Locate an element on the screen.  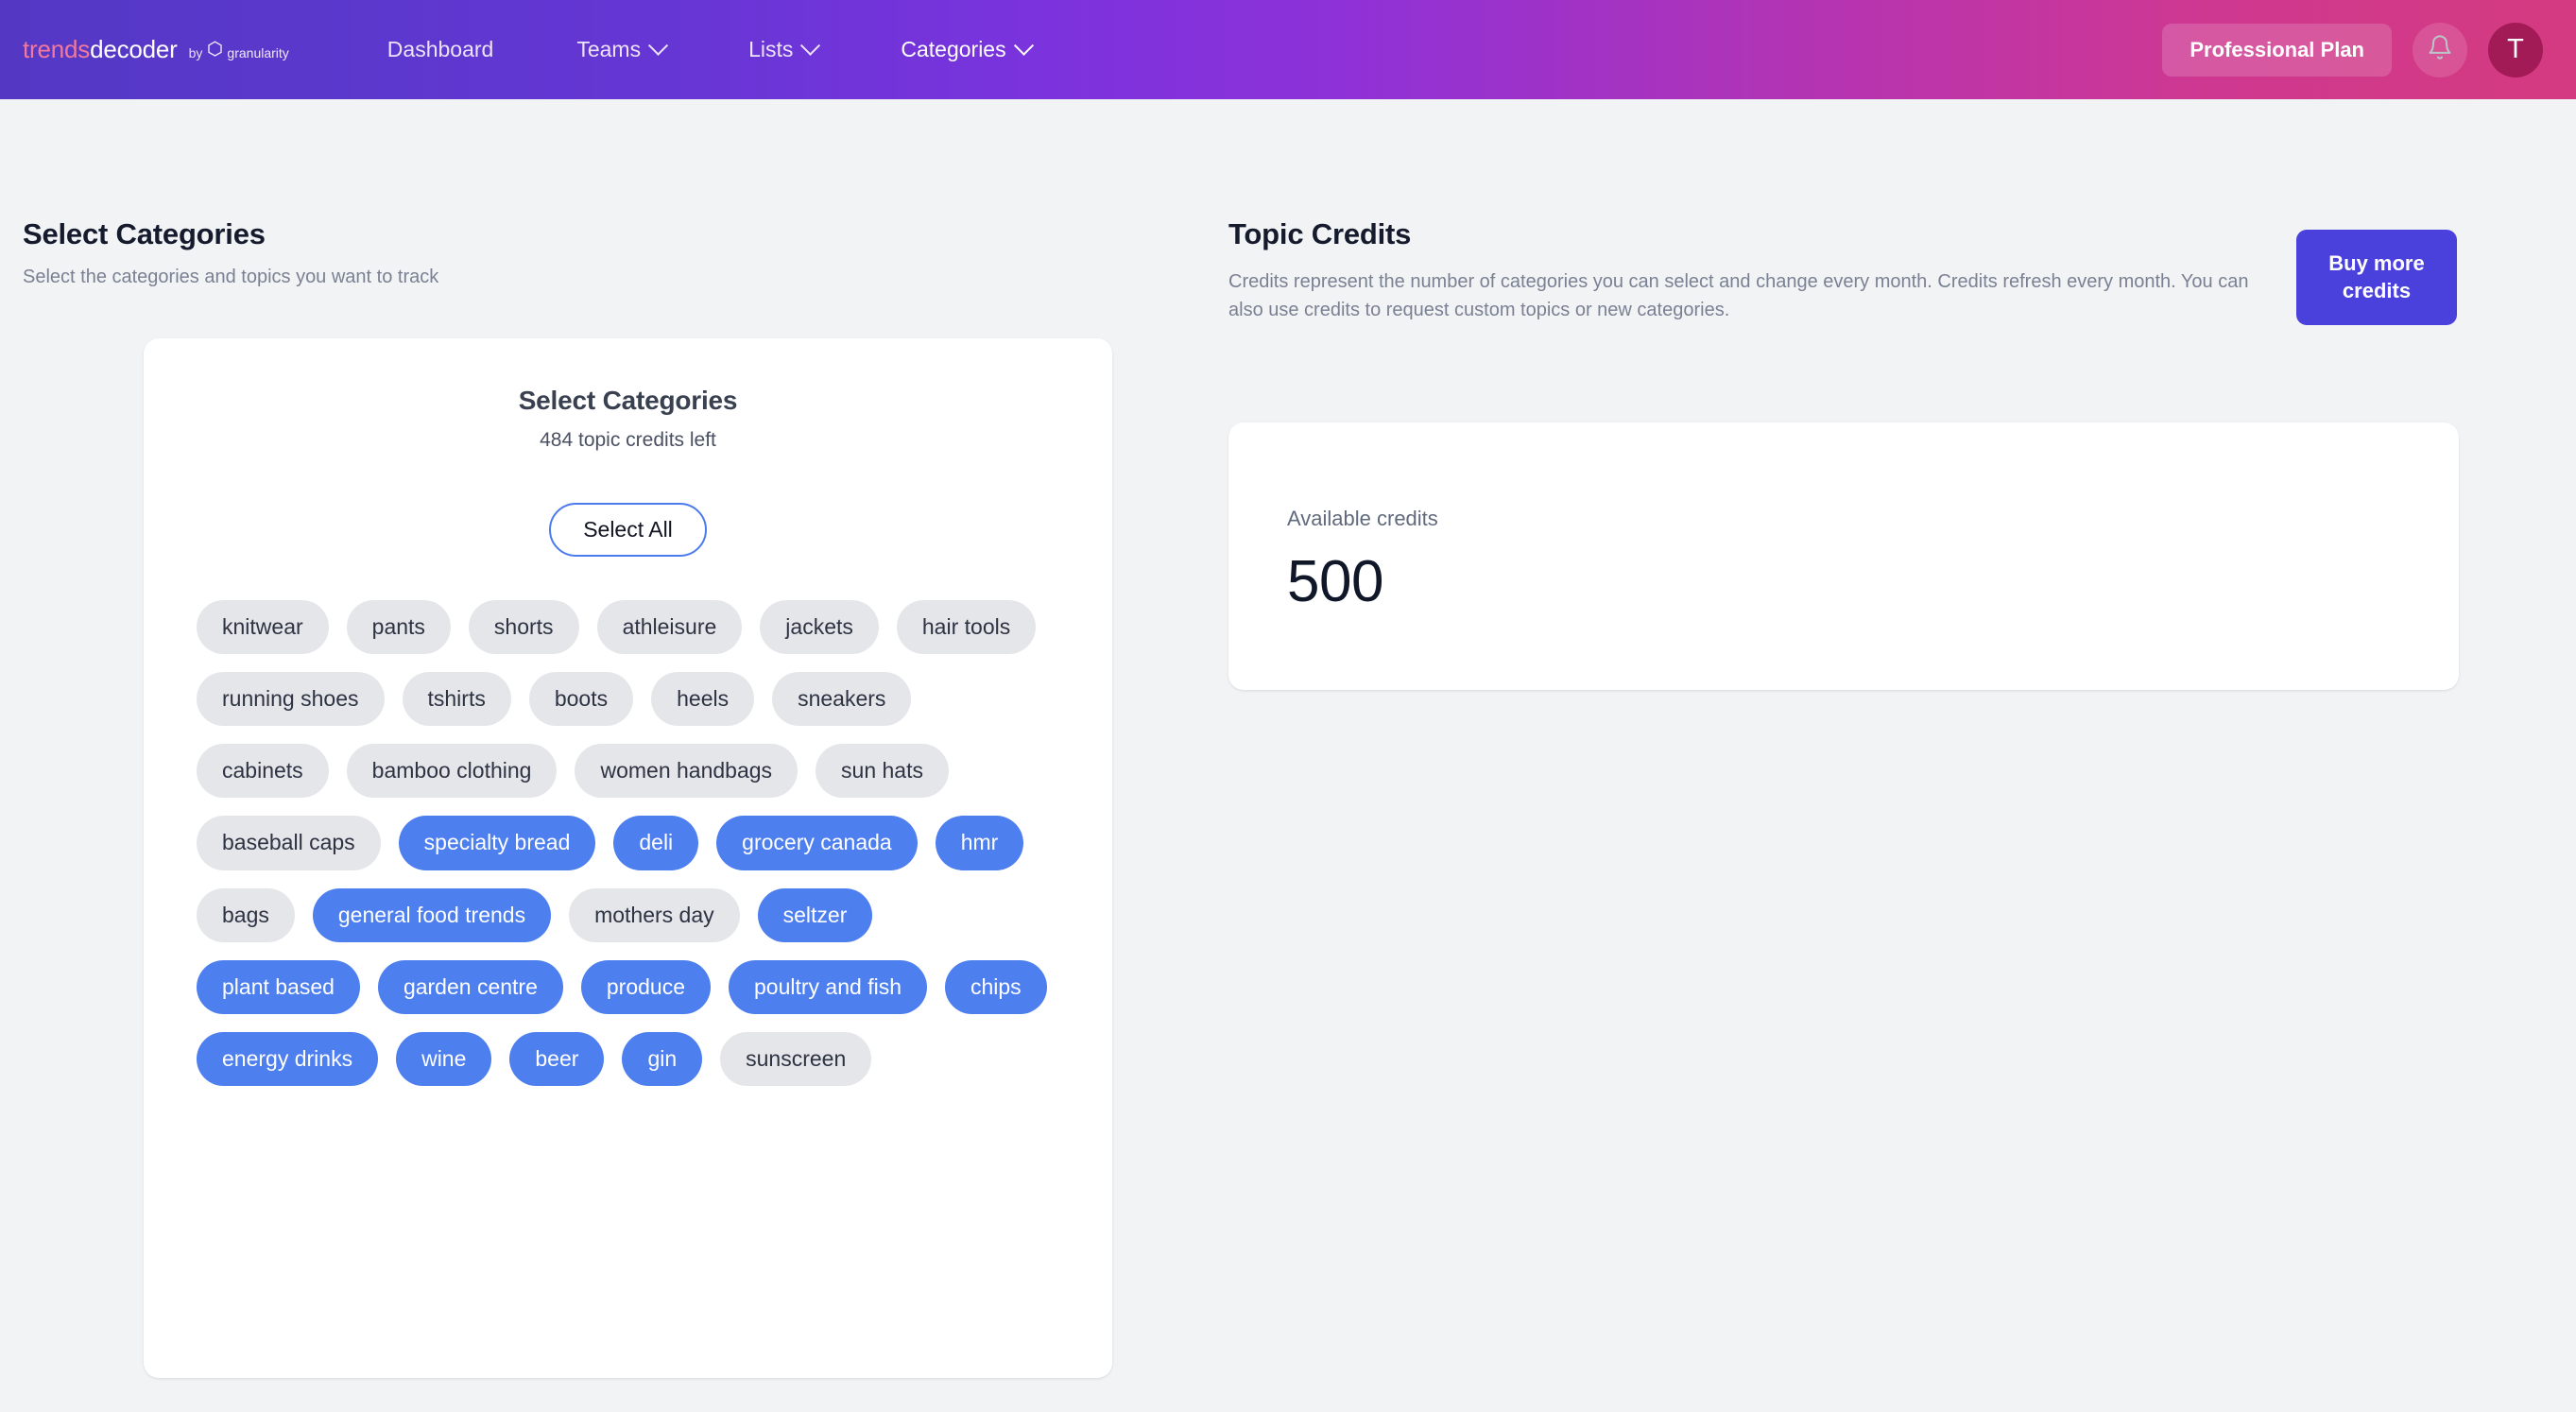
category-chip-label: jackets is located at coordinates (819, 626).